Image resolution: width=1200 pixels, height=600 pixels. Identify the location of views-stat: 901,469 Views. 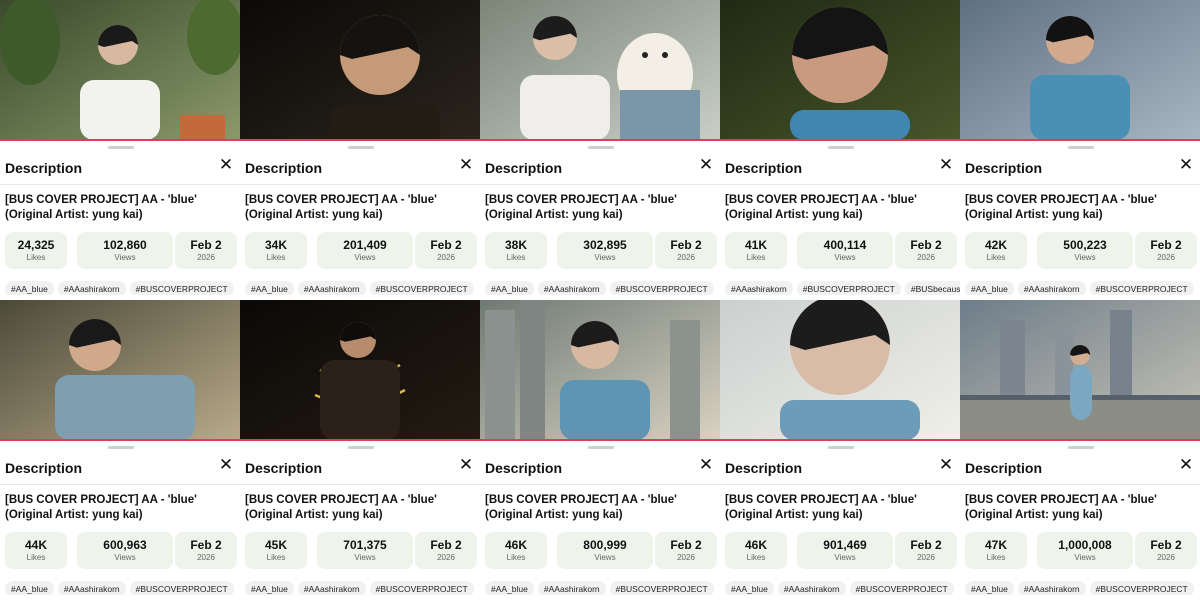
(845, 550).